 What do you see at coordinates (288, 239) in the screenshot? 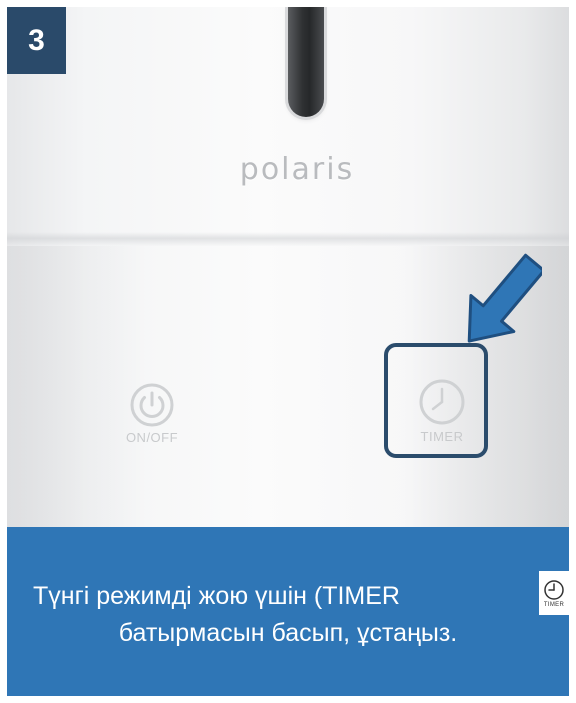
I see `body-seam` at bounding box center [288, 239].